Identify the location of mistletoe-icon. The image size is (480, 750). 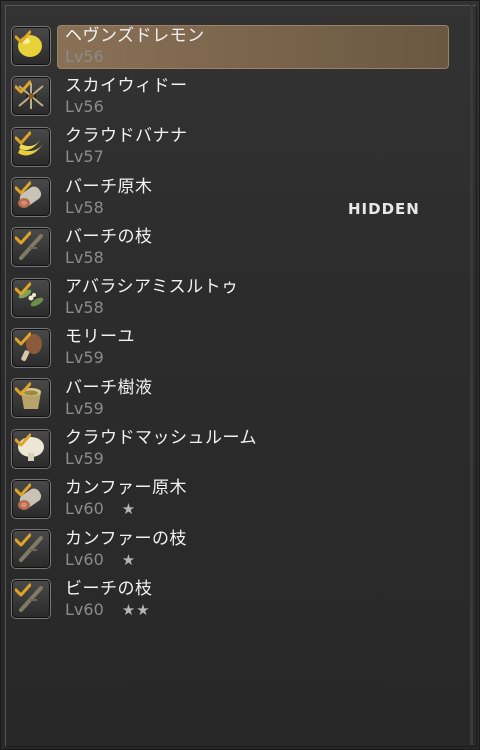
(31, 297).